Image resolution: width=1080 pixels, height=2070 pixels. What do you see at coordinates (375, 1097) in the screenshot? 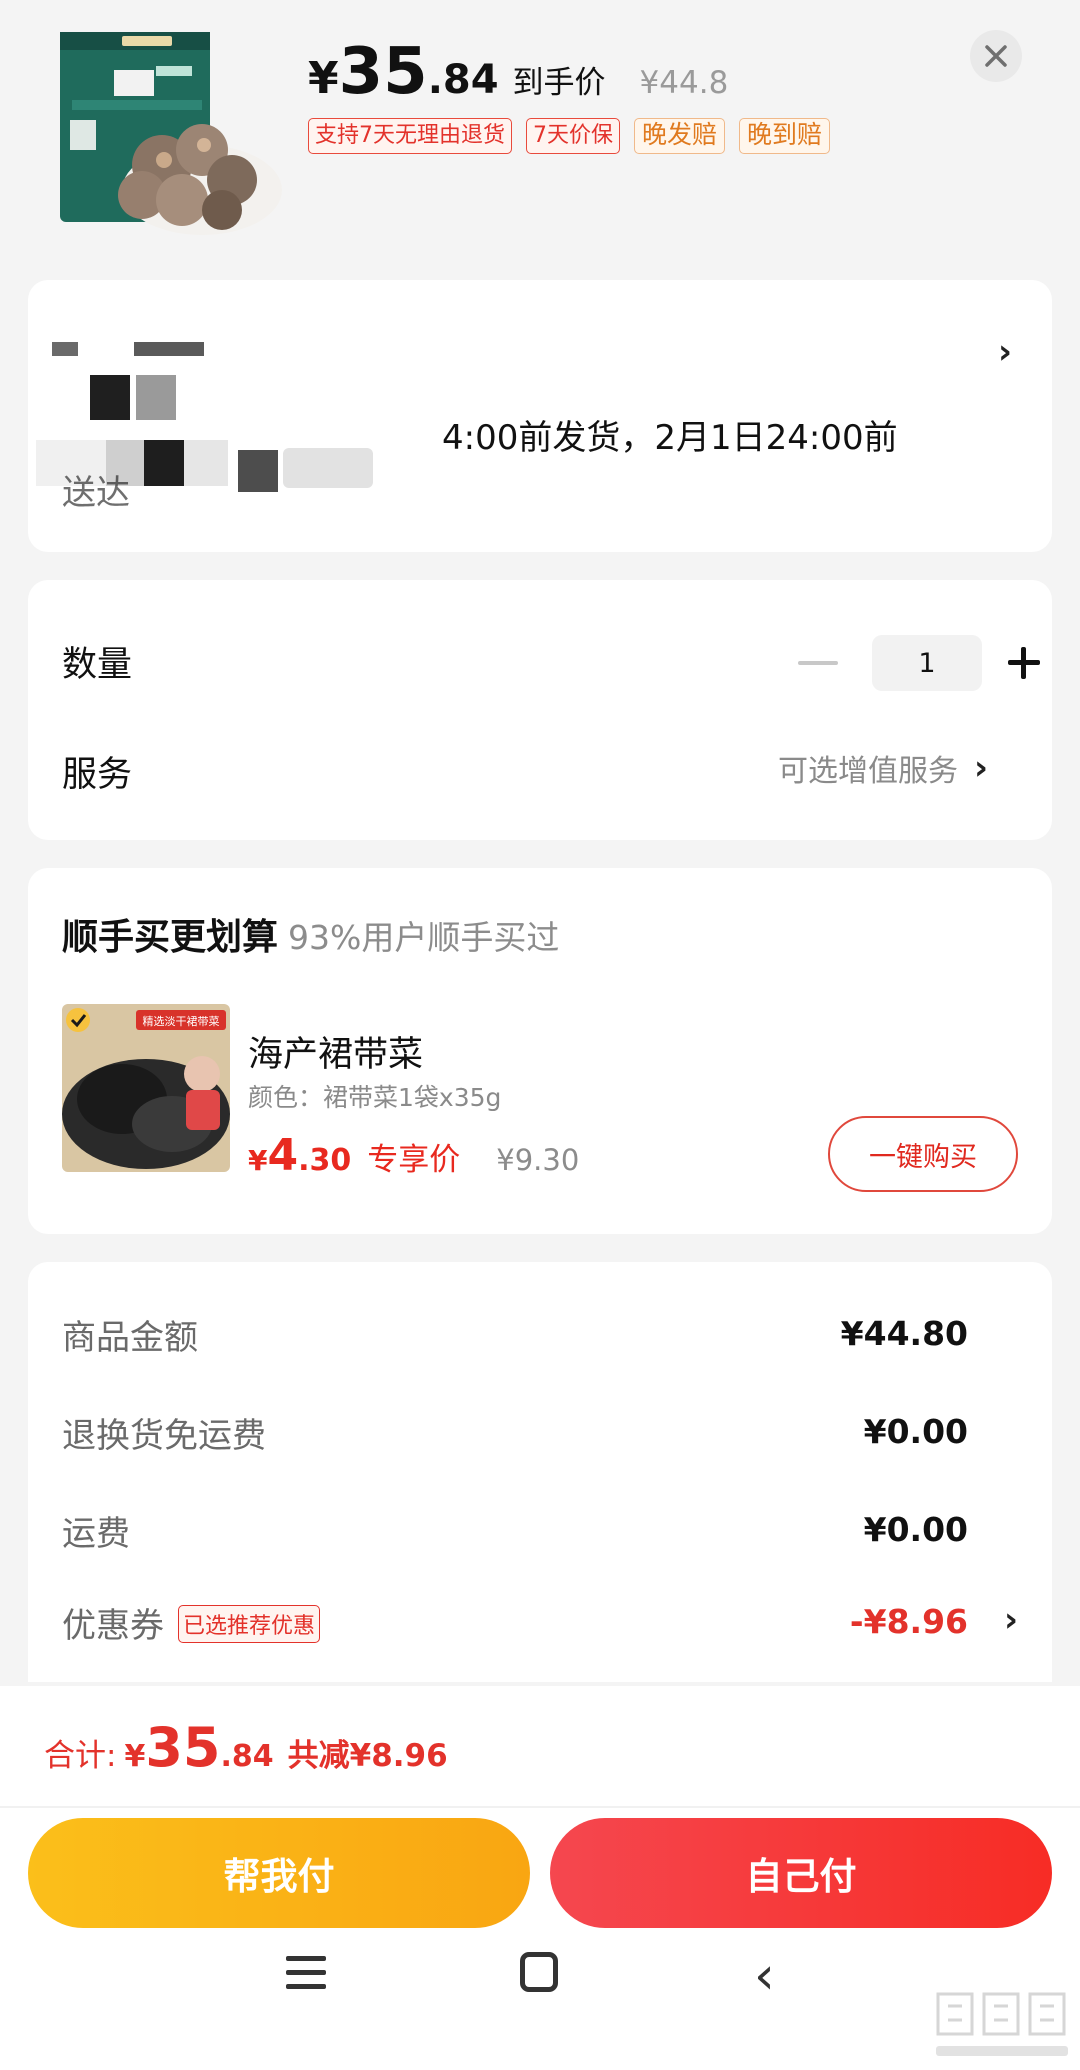
I see `upsell-product-spec: 颜色：裙带菜1袋x35g` at bounding box center [375, 1097].